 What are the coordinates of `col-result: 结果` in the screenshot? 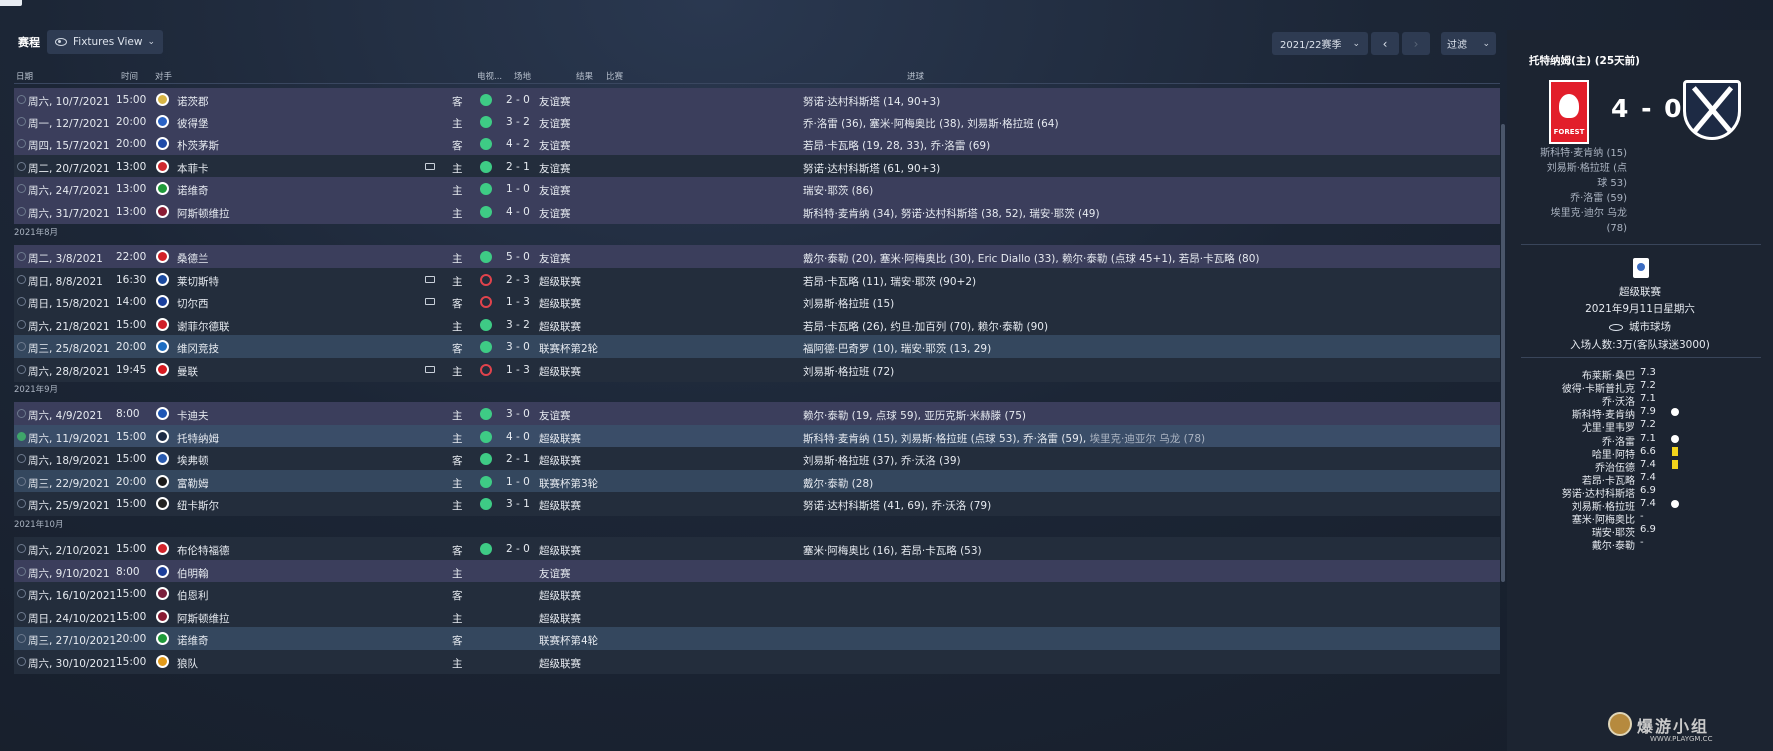 It's located at (584, 76).